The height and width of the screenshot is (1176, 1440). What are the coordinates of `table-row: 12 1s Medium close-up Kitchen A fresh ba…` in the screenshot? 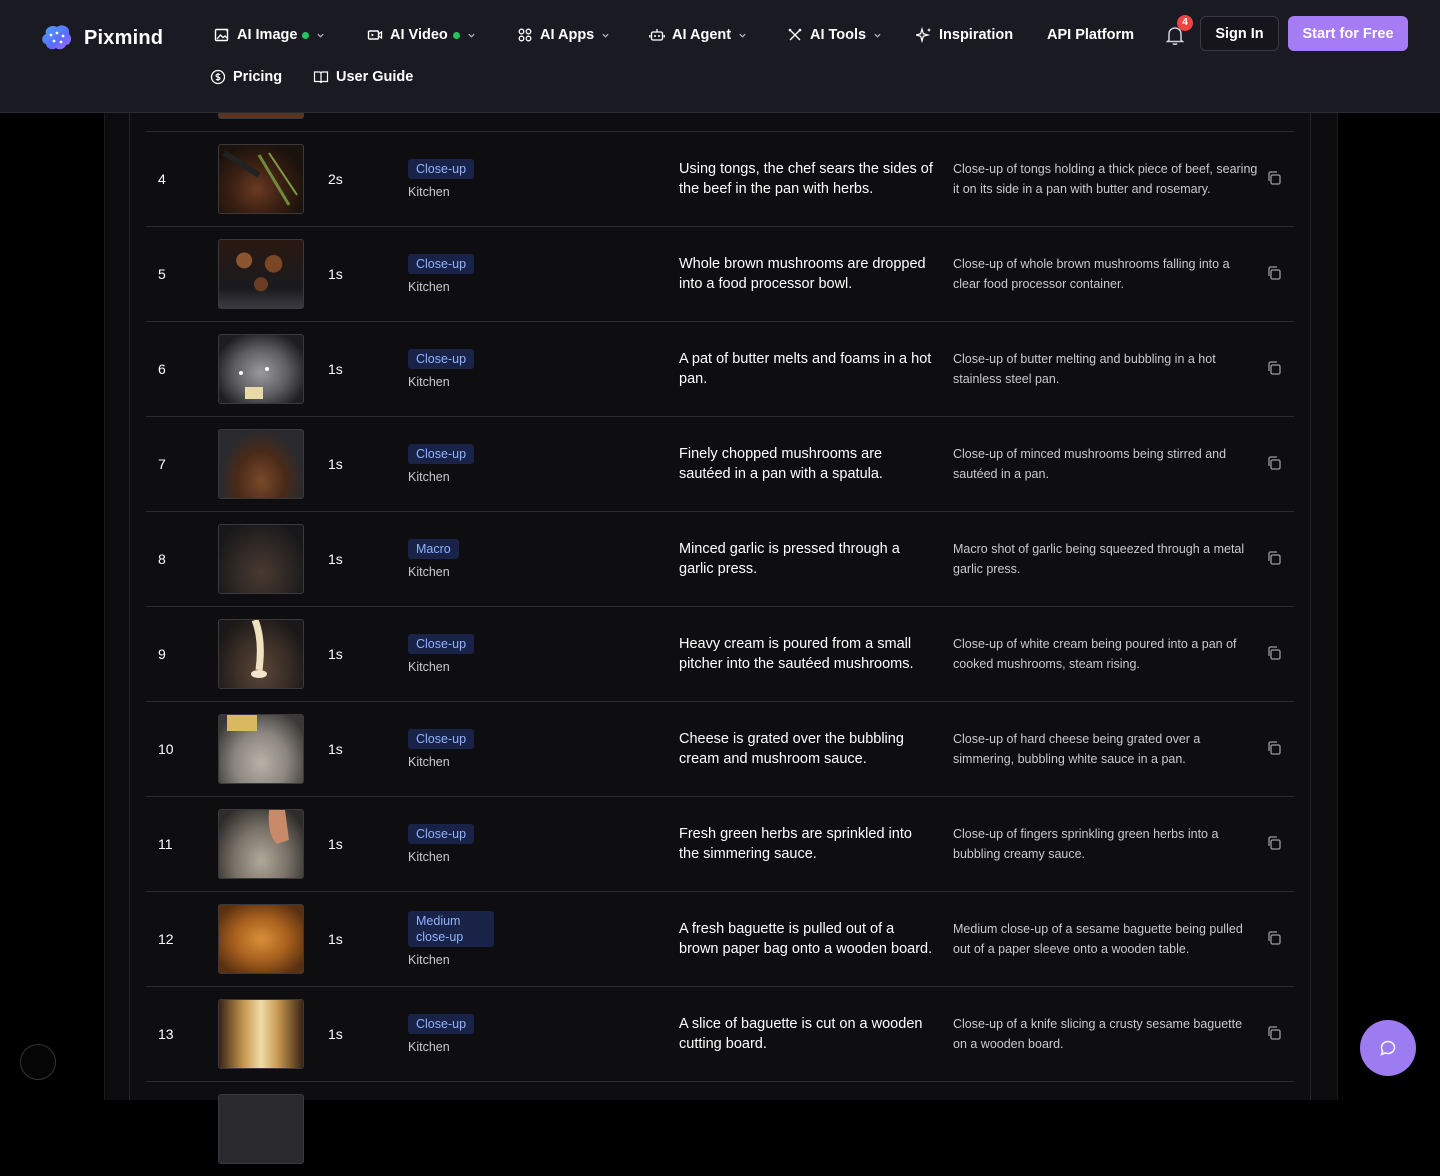 It's located at (720, 939).